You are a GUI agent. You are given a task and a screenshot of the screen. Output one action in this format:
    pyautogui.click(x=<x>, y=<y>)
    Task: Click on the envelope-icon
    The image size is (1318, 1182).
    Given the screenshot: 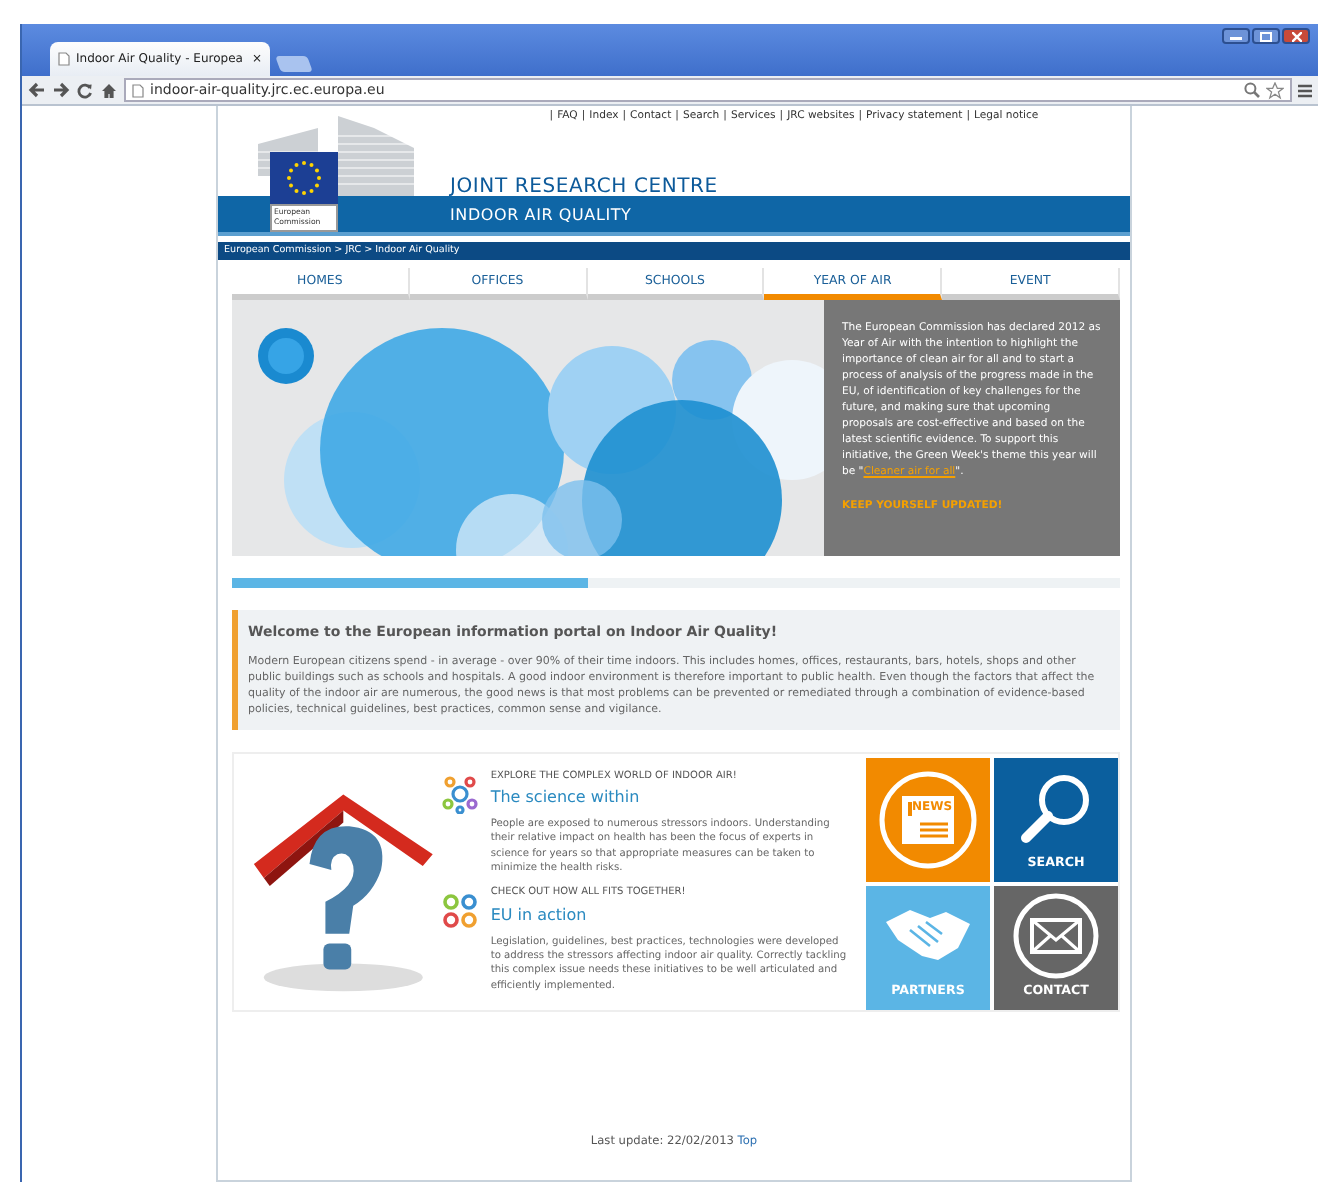 What is the action you would take?
    pyautogui.click(x=1056, y=935)
    